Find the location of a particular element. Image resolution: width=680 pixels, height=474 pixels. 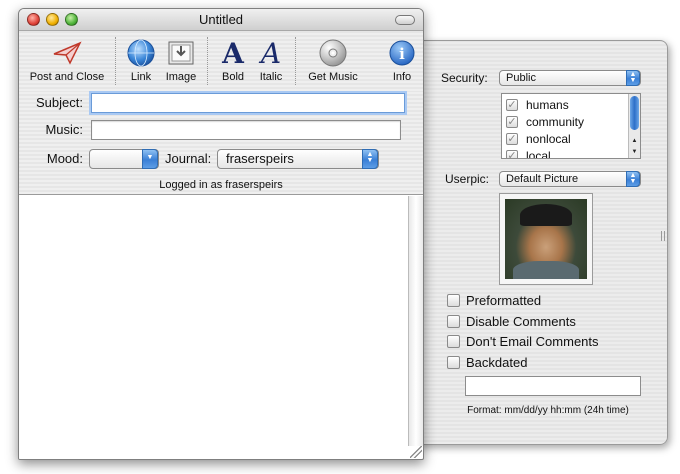

list-scrollbar: ▲ ▼ is located at coordinates (634, 126).